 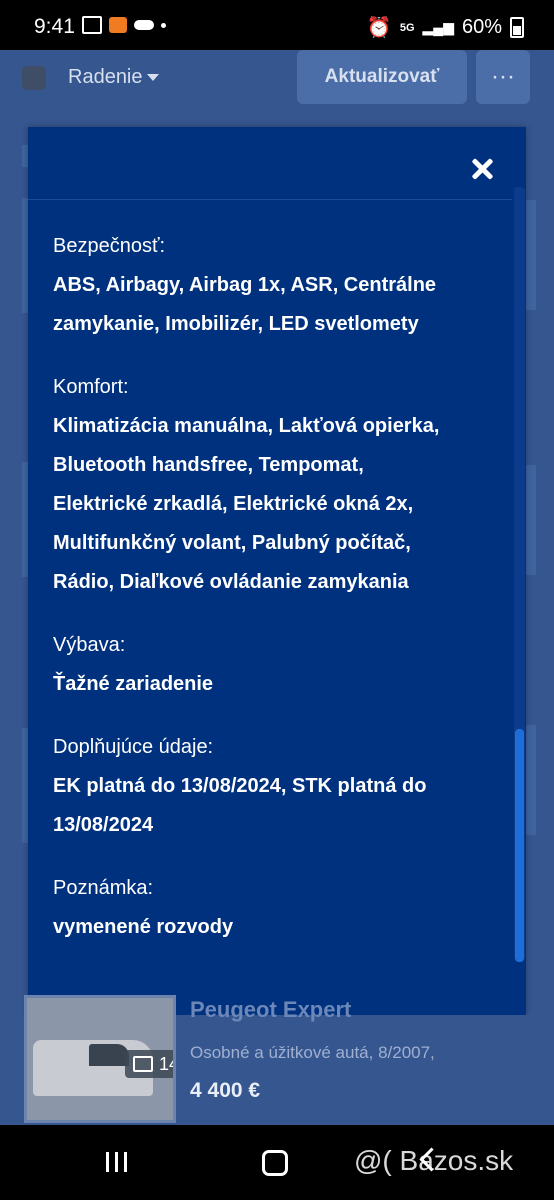 What do you see at coordinates (245, 285) in the screenshot?
I see `section-value-line: ABS, Airbagy, Airbag 1x, ASR, Centrálne` at bounding box center [245, 285].